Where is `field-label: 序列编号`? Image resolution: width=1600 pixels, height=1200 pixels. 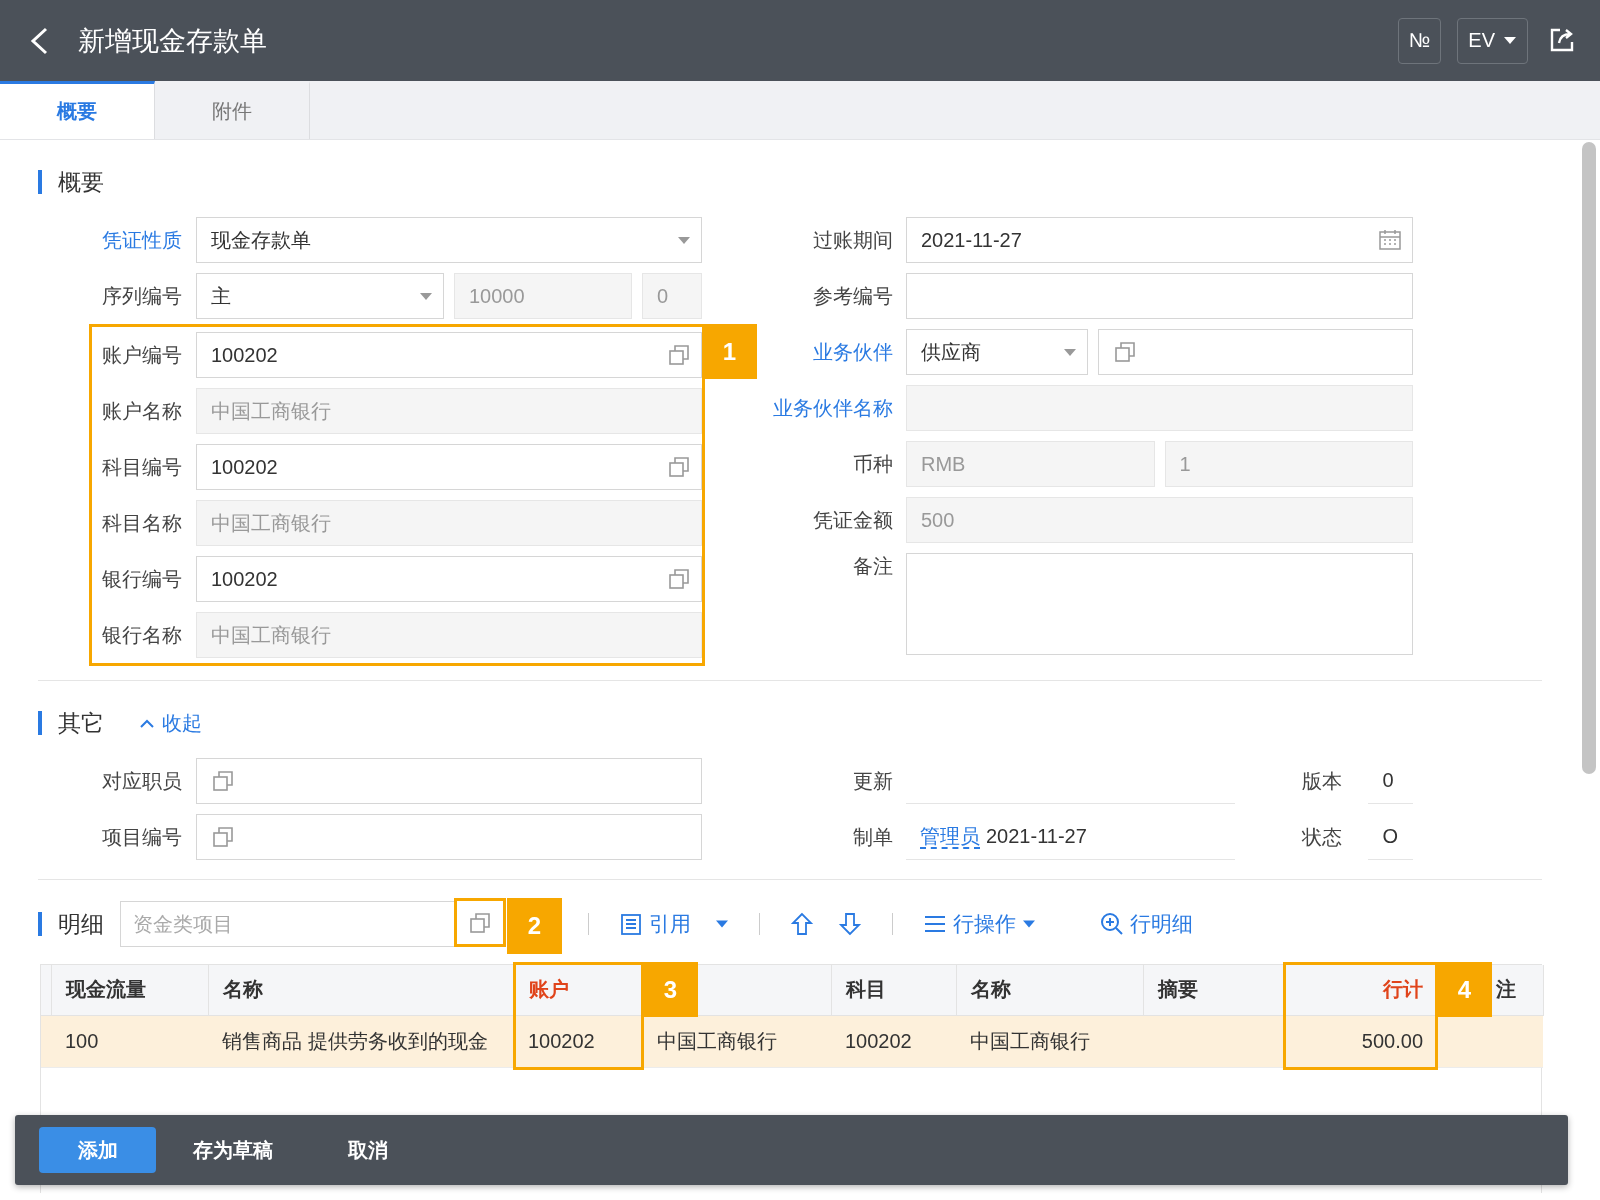 field-label: 序列编号 is located at coordinates (142, 296).